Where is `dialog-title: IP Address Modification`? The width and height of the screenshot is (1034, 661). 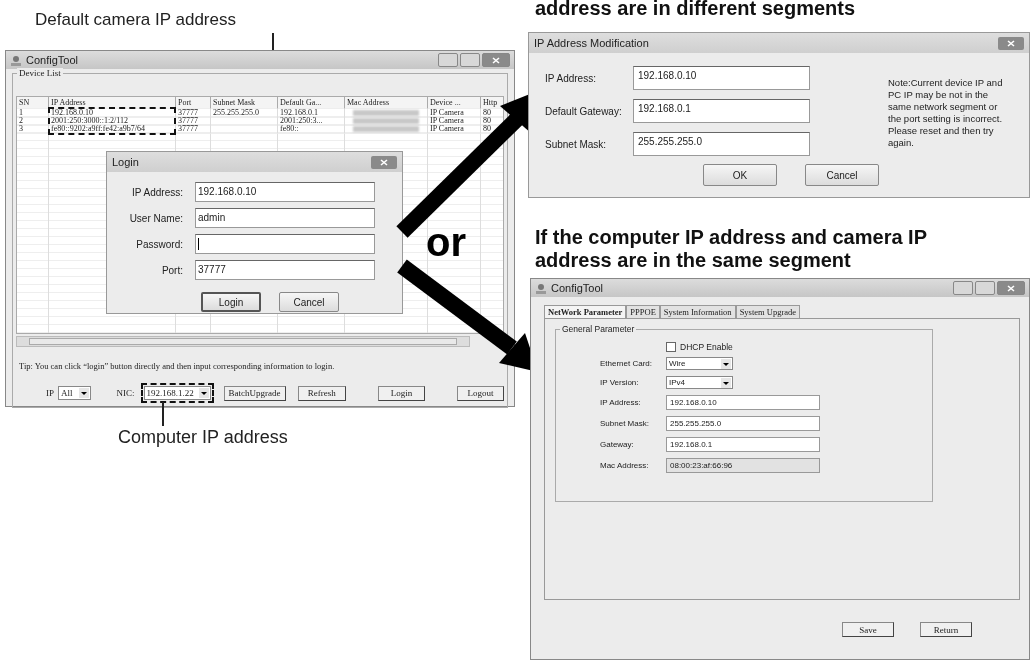
dialog-title: IP Address Modification is located at coordinates (591, 43).